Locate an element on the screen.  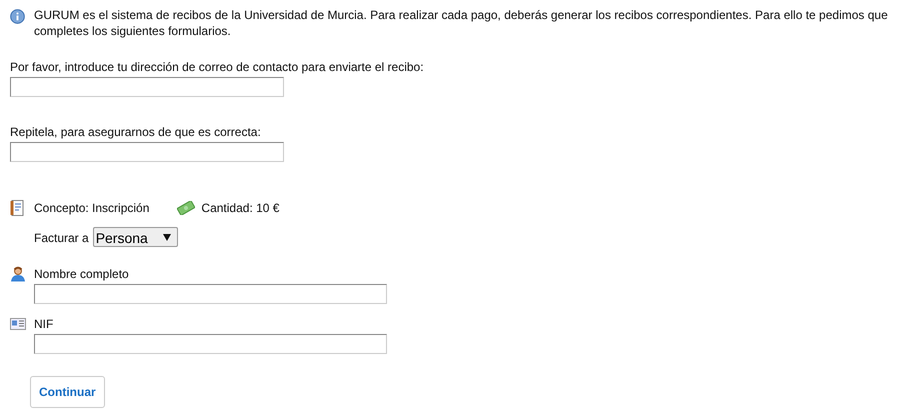
bill-to-select: Persona is located at coordinates (135, 237).